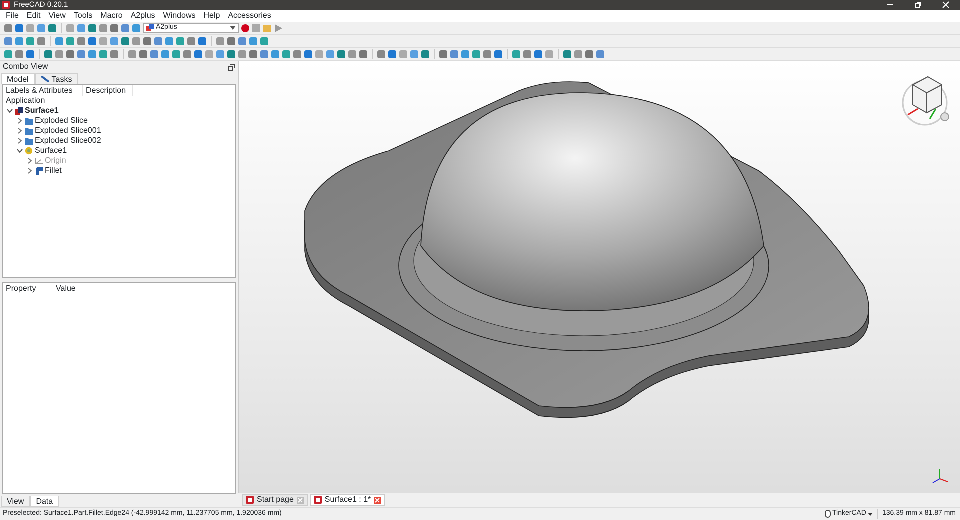  Describe the element at coordinates (45, 501) in the screenshot. I see `panel-tab: Data` at that location.